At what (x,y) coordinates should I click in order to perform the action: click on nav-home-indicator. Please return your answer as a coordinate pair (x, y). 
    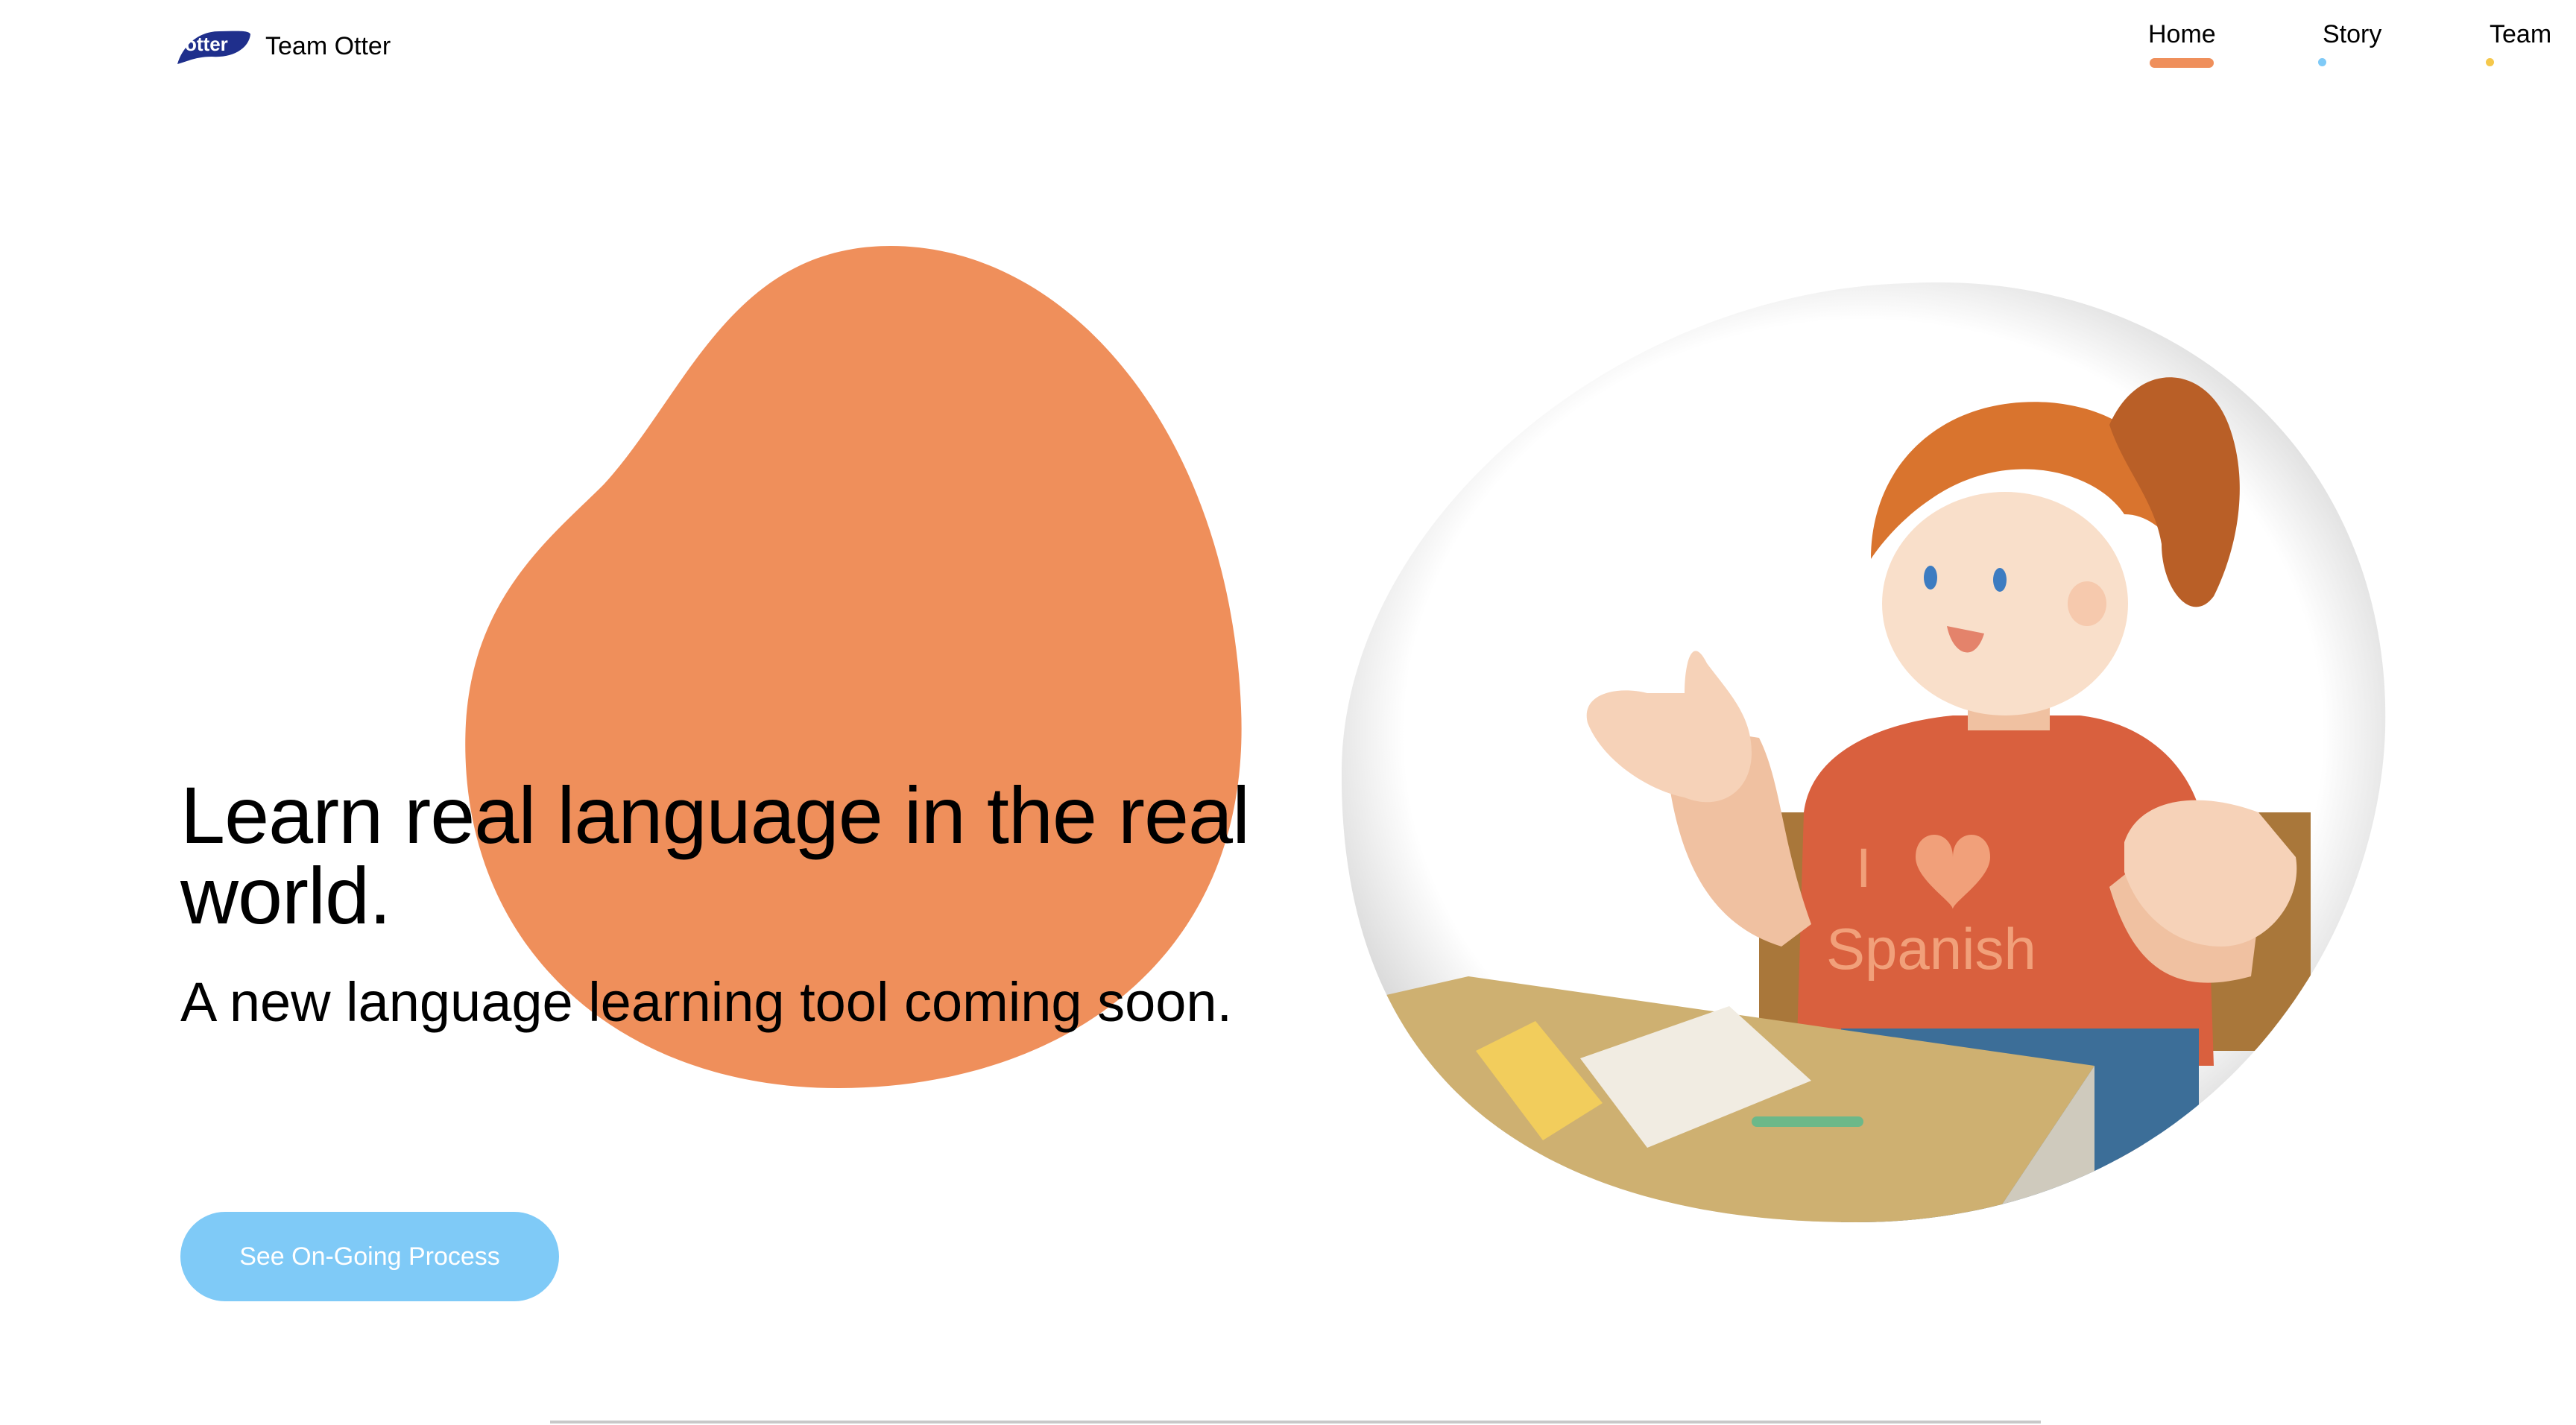
    Looking at the image, I should click on (2182, 63).